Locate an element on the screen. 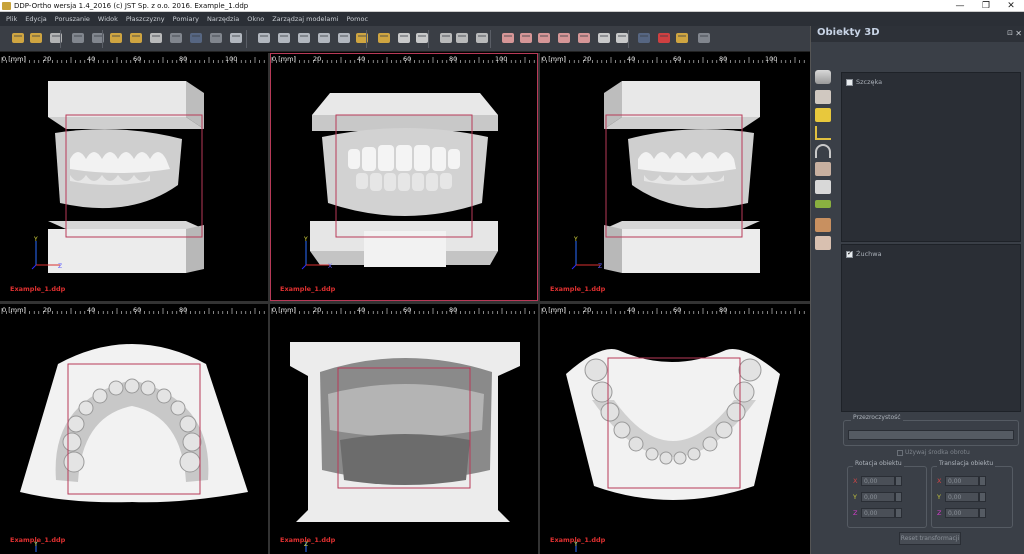  segment-icon is located at coordinates (823, 243).